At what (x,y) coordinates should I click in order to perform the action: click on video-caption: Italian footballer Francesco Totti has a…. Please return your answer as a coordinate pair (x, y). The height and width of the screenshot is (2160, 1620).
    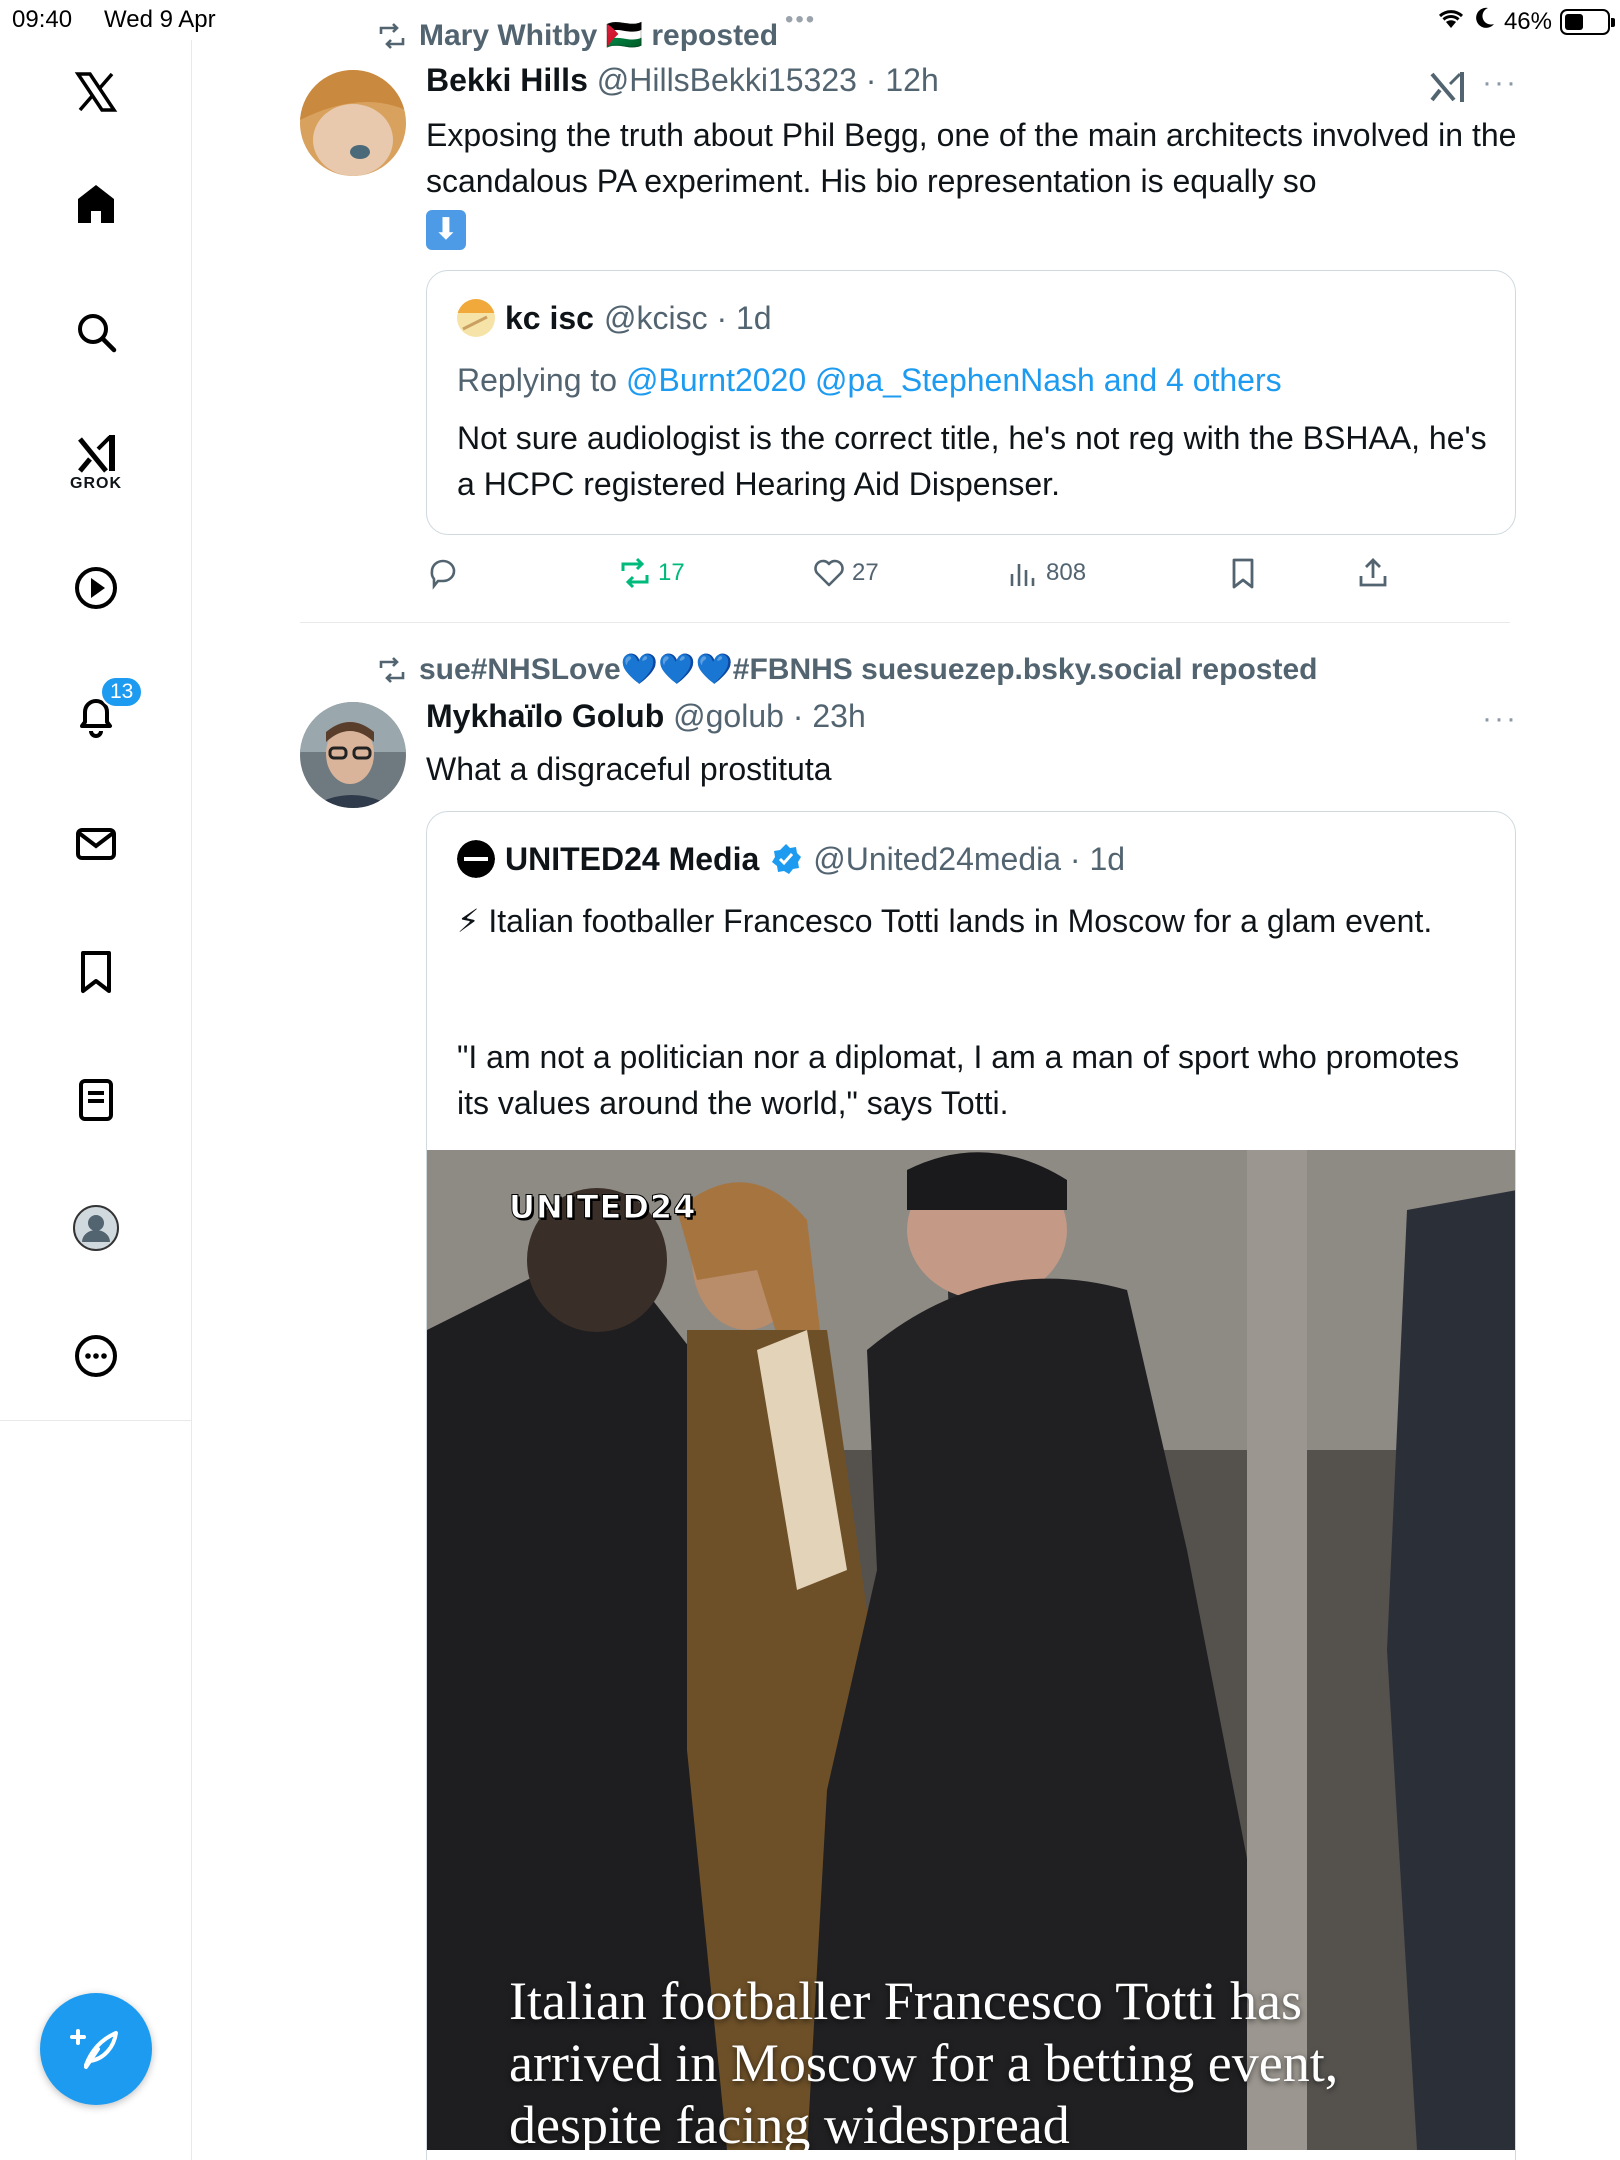
    Looking at the image, I should click on (924, 2060).